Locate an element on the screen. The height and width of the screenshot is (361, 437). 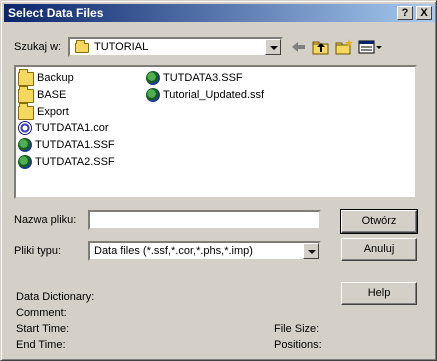
close-title-button: X is located at coordinates (424, 13).